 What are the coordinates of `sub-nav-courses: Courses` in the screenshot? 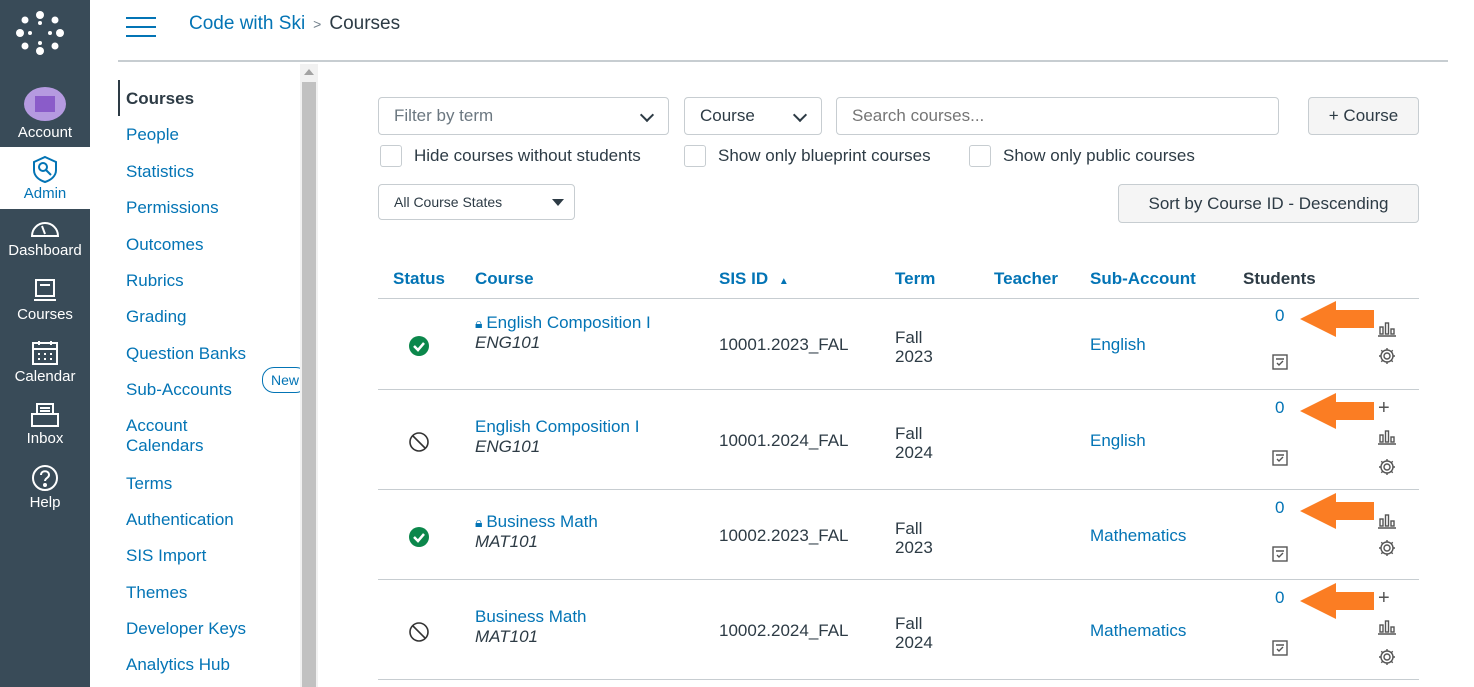 It's located at (209, 98).